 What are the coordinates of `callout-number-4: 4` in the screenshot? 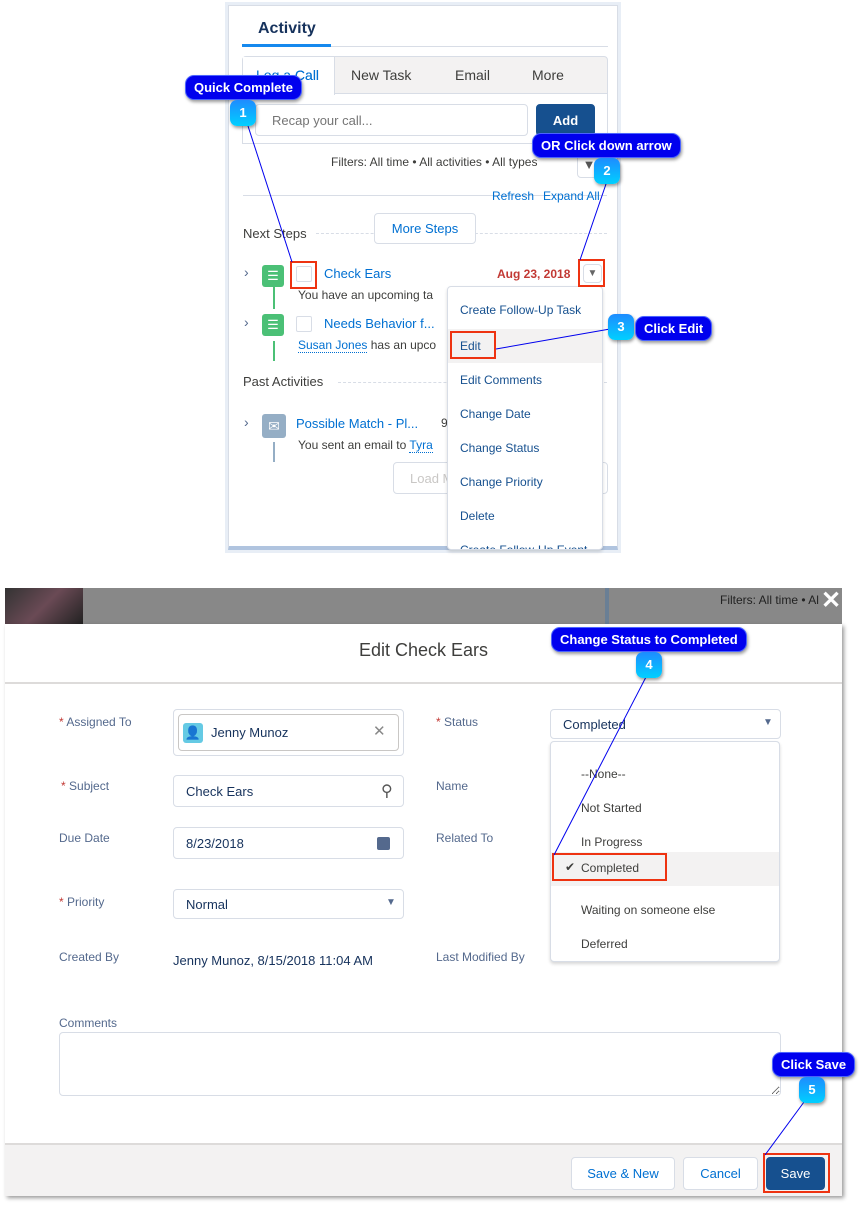 It's located at (649, 665).